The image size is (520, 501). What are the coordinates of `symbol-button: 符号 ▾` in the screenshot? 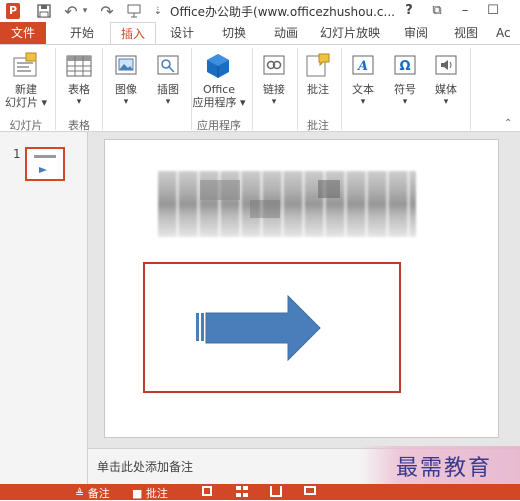 It's located at (405, 96).